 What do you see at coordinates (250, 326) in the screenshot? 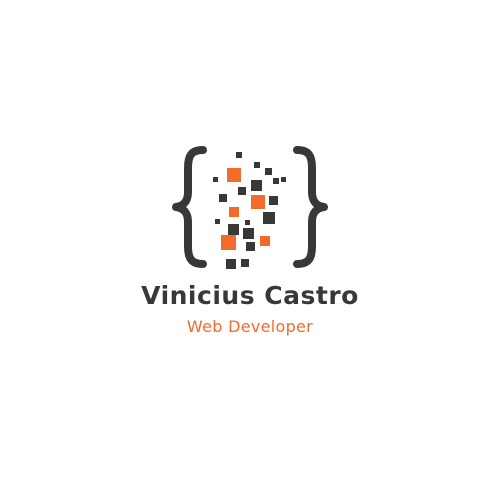
I see `brand-tagline: Web Developer` at bounding box center [250, 326].